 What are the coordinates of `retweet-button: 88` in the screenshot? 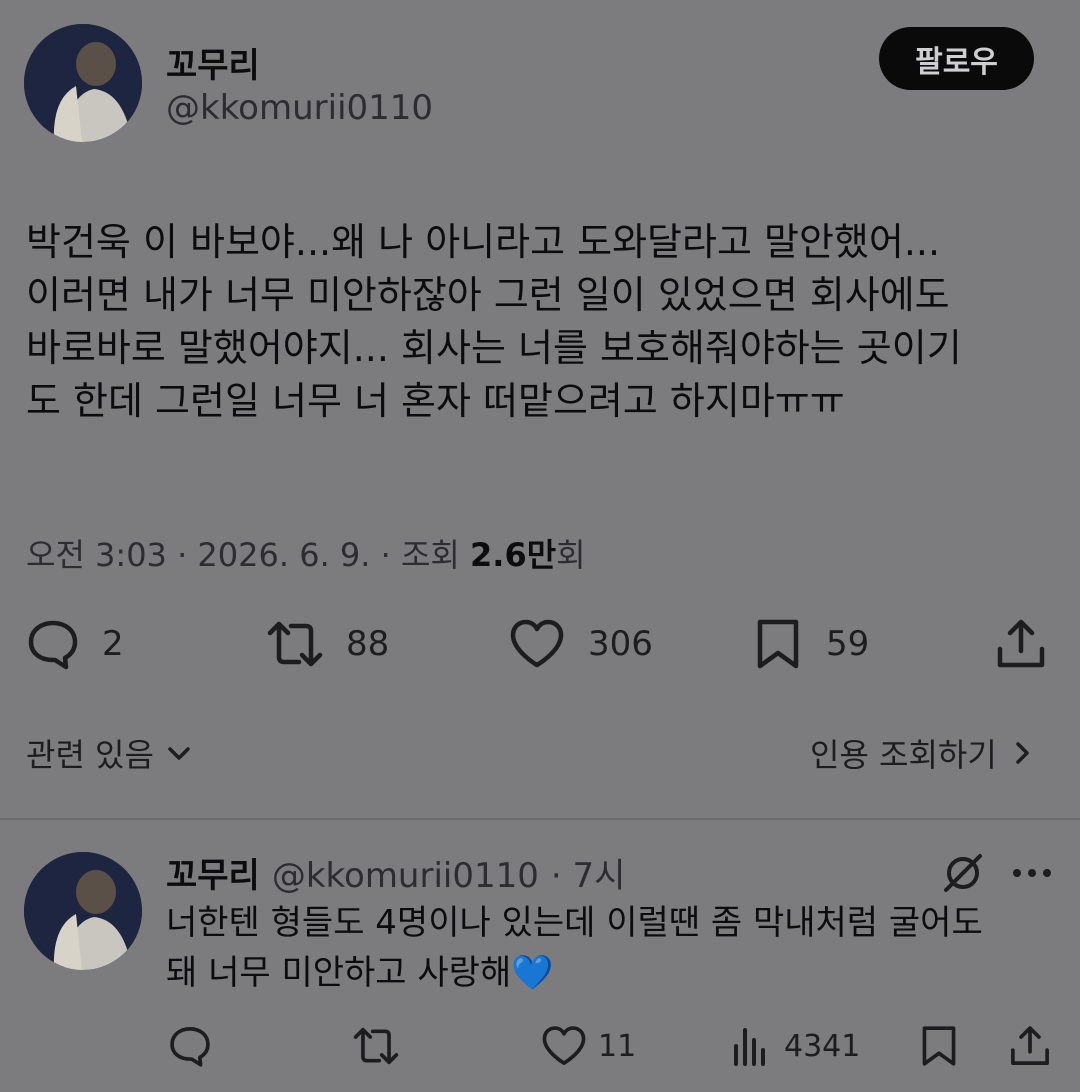 It's located at (327, 644).